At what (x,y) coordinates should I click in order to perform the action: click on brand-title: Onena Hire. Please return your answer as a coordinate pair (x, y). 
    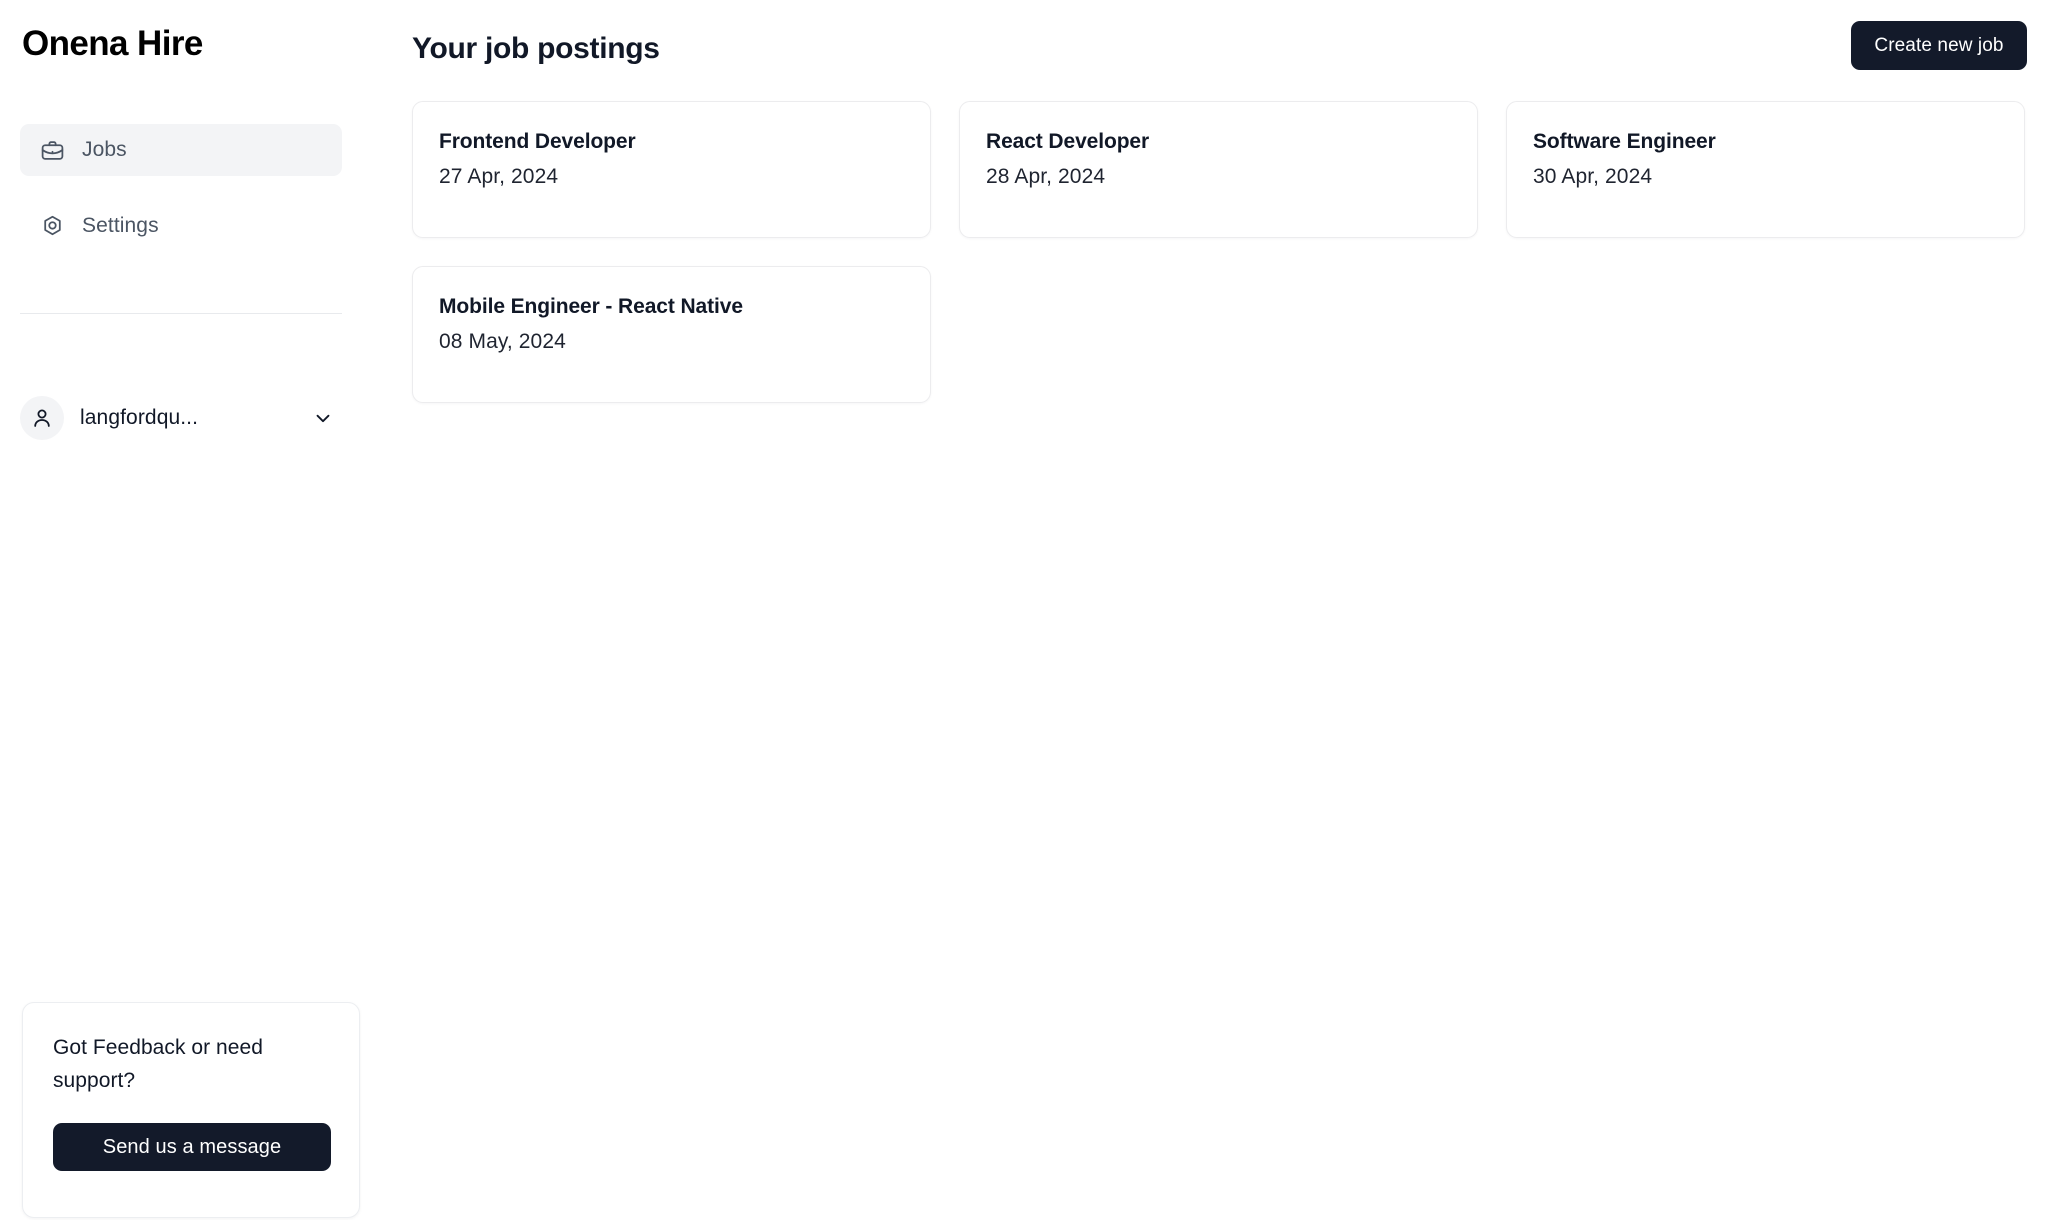
    Looking at the image, I should click on (112, 43).